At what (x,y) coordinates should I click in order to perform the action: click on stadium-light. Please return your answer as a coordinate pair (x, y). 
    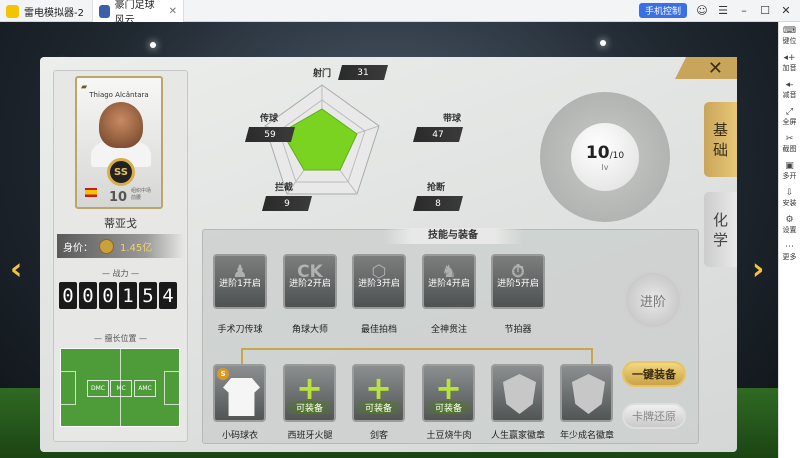
    Looking at the image, I should click on (153, 45).